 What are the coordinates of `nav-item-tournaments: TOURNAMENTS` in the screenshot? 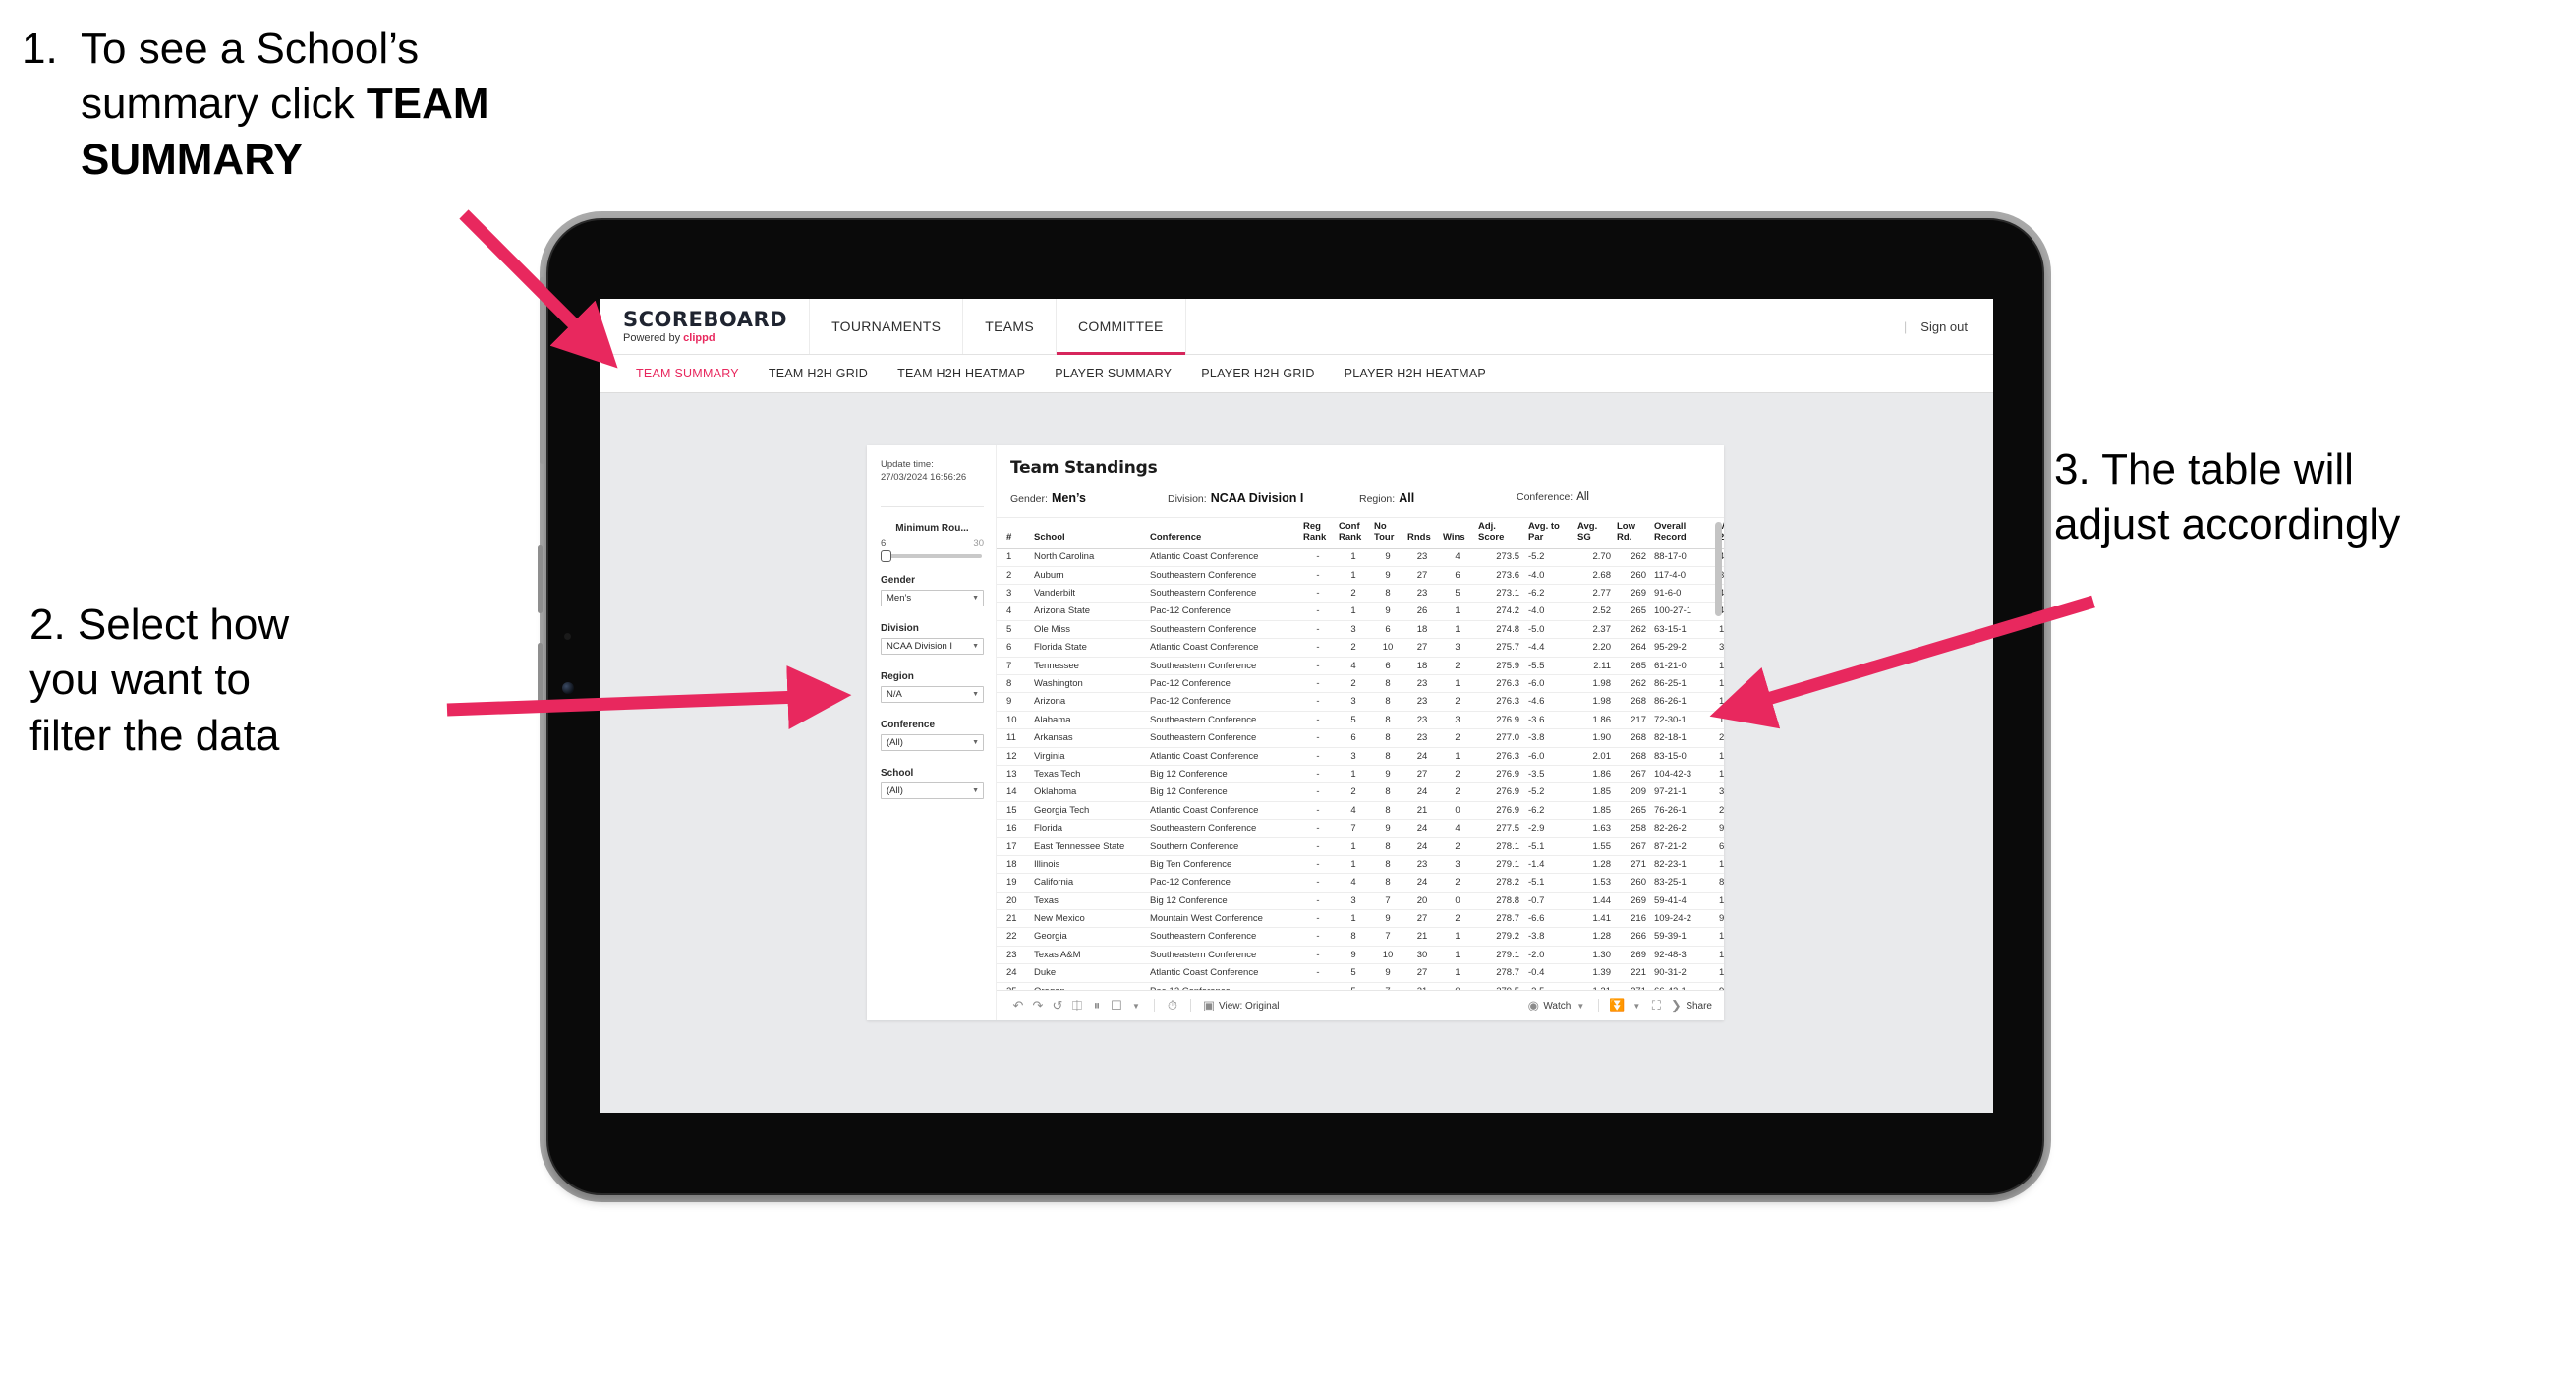 It's located at (887, 326).